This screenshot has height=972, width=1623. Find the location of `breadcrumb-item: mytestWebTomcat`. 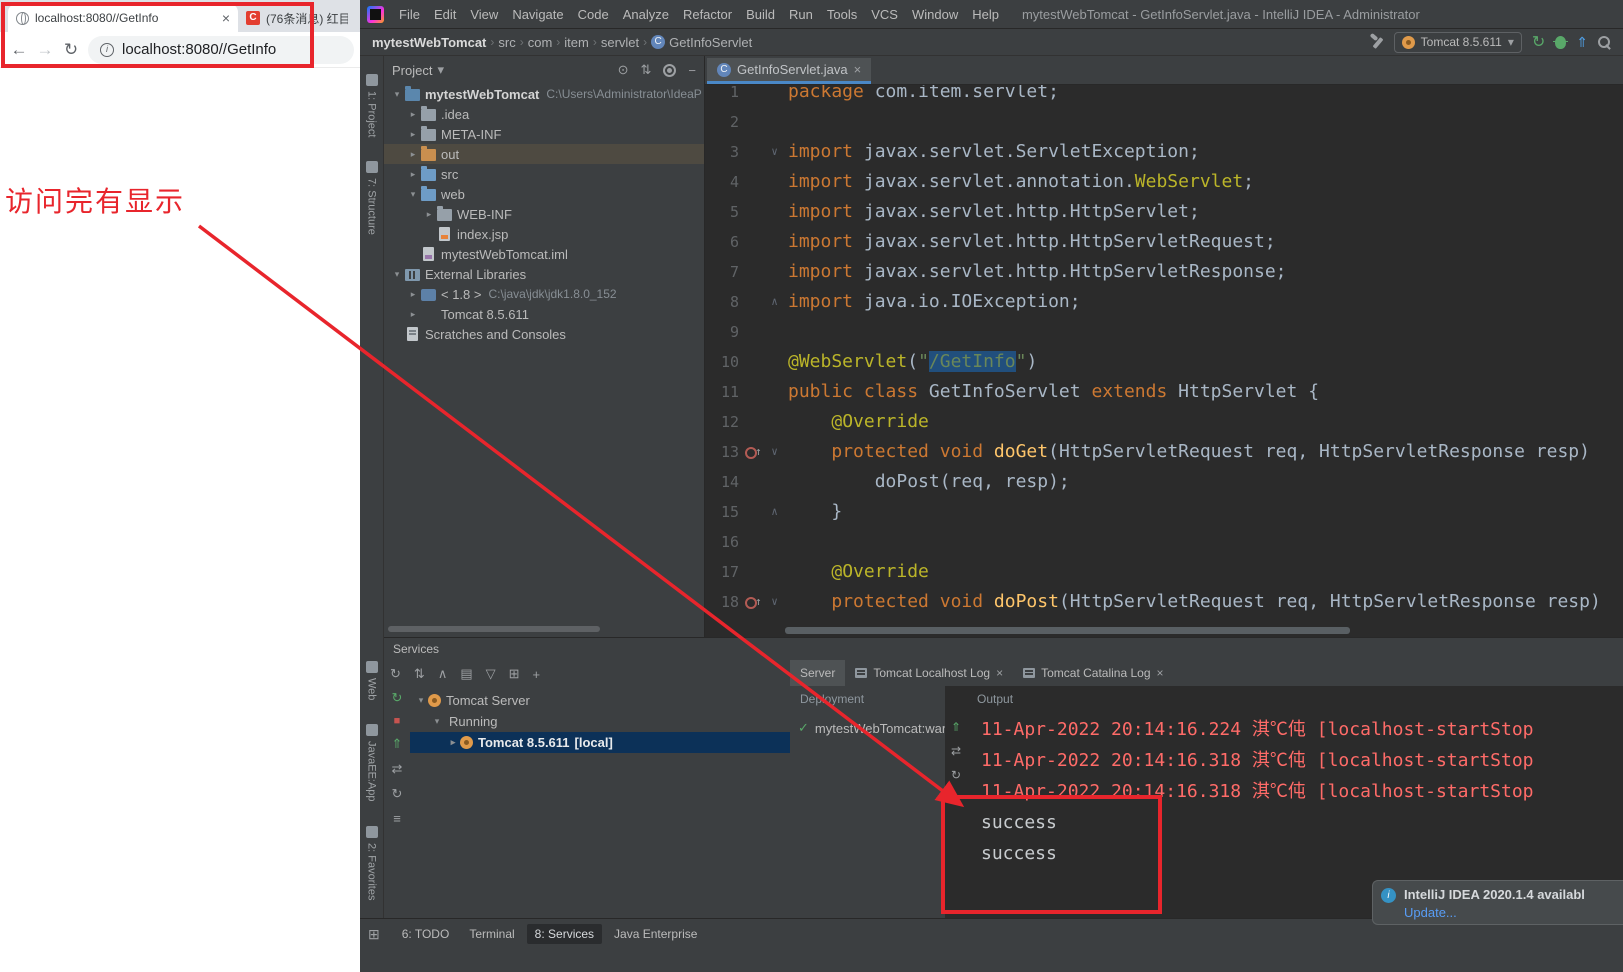

breadcrumb-item: mytestWebTomcat is located at coordinates (429, 42).